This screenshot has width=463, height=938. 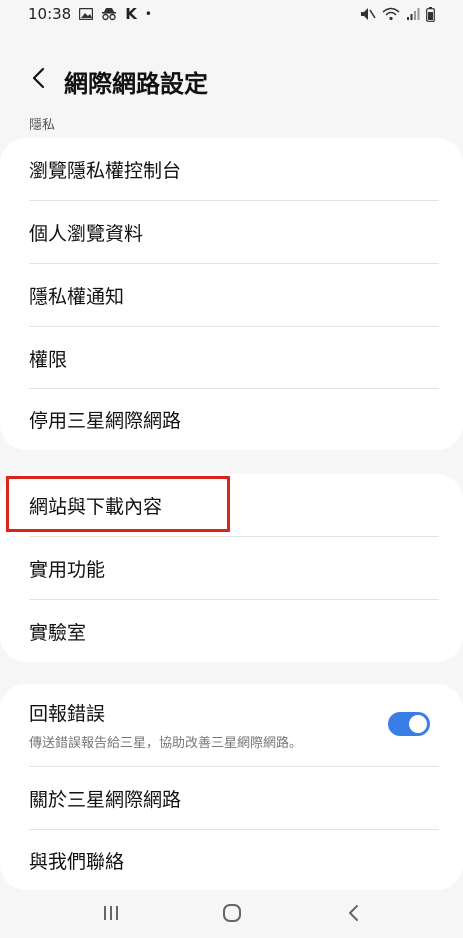 I want to click on row-label: 停用三星網際網路, so click(x=105, y=421).